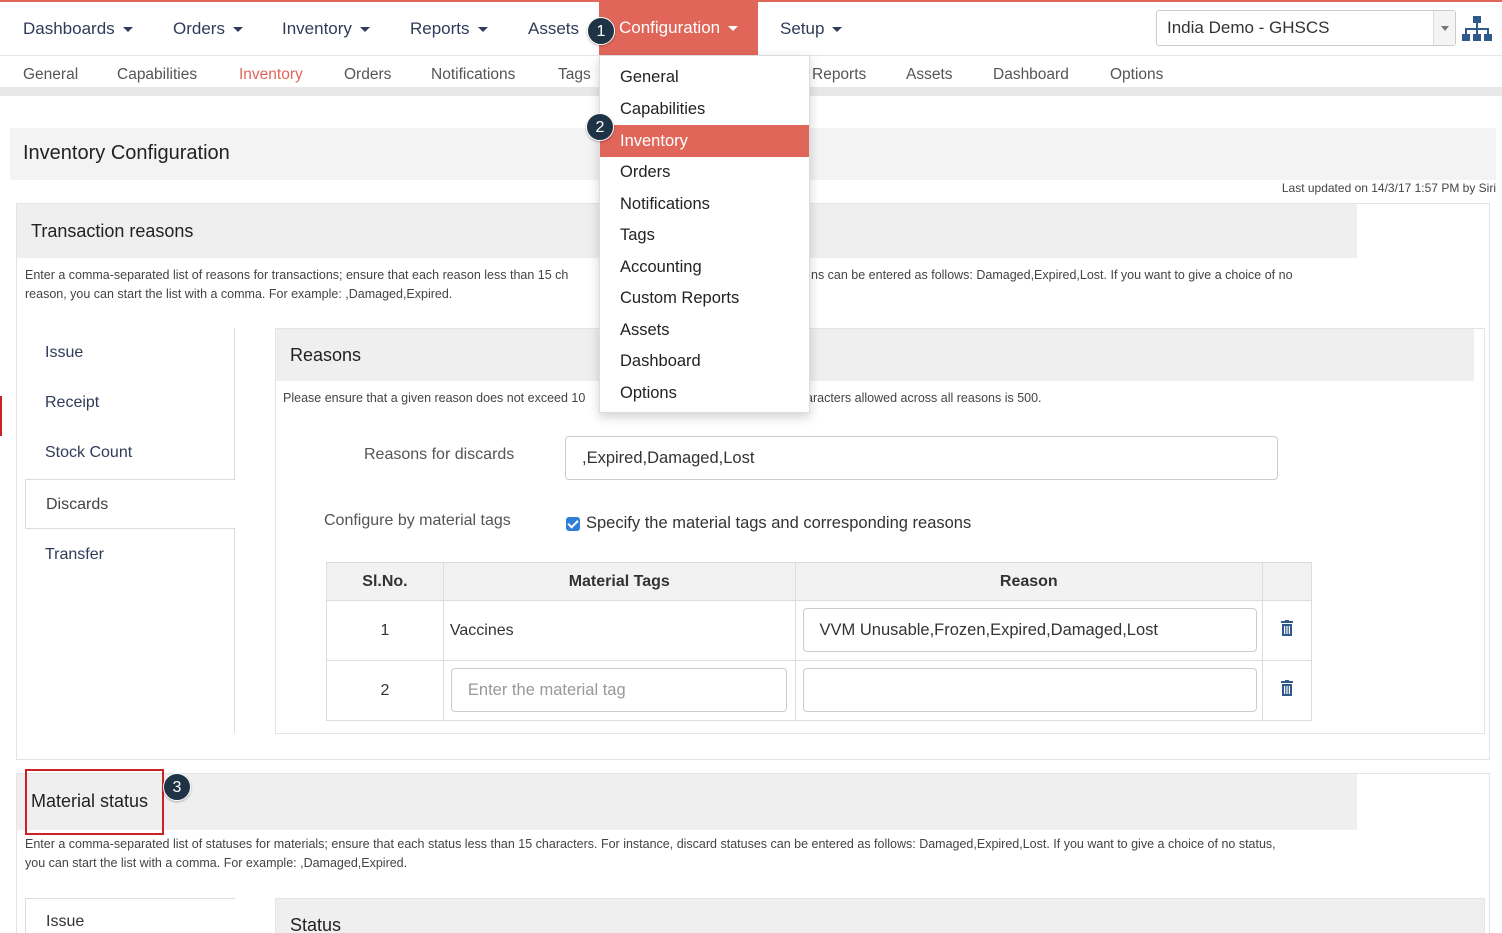 The width and height of the screenshot is (1502, 933). Describe the element at coordinates (177, 787) in the screenshot. I see `step-badge-3: 3` at that location.